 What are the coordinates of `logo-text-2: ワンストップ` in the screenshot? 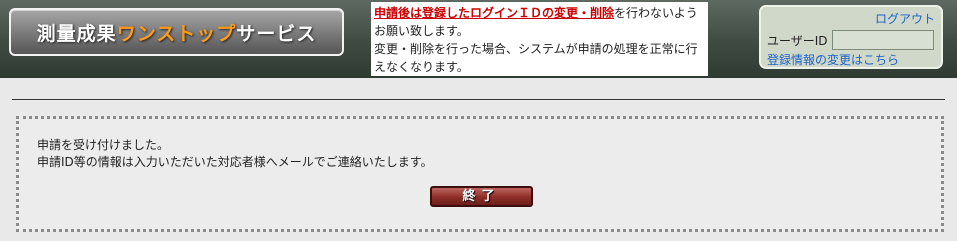 It's located at (176, 33).